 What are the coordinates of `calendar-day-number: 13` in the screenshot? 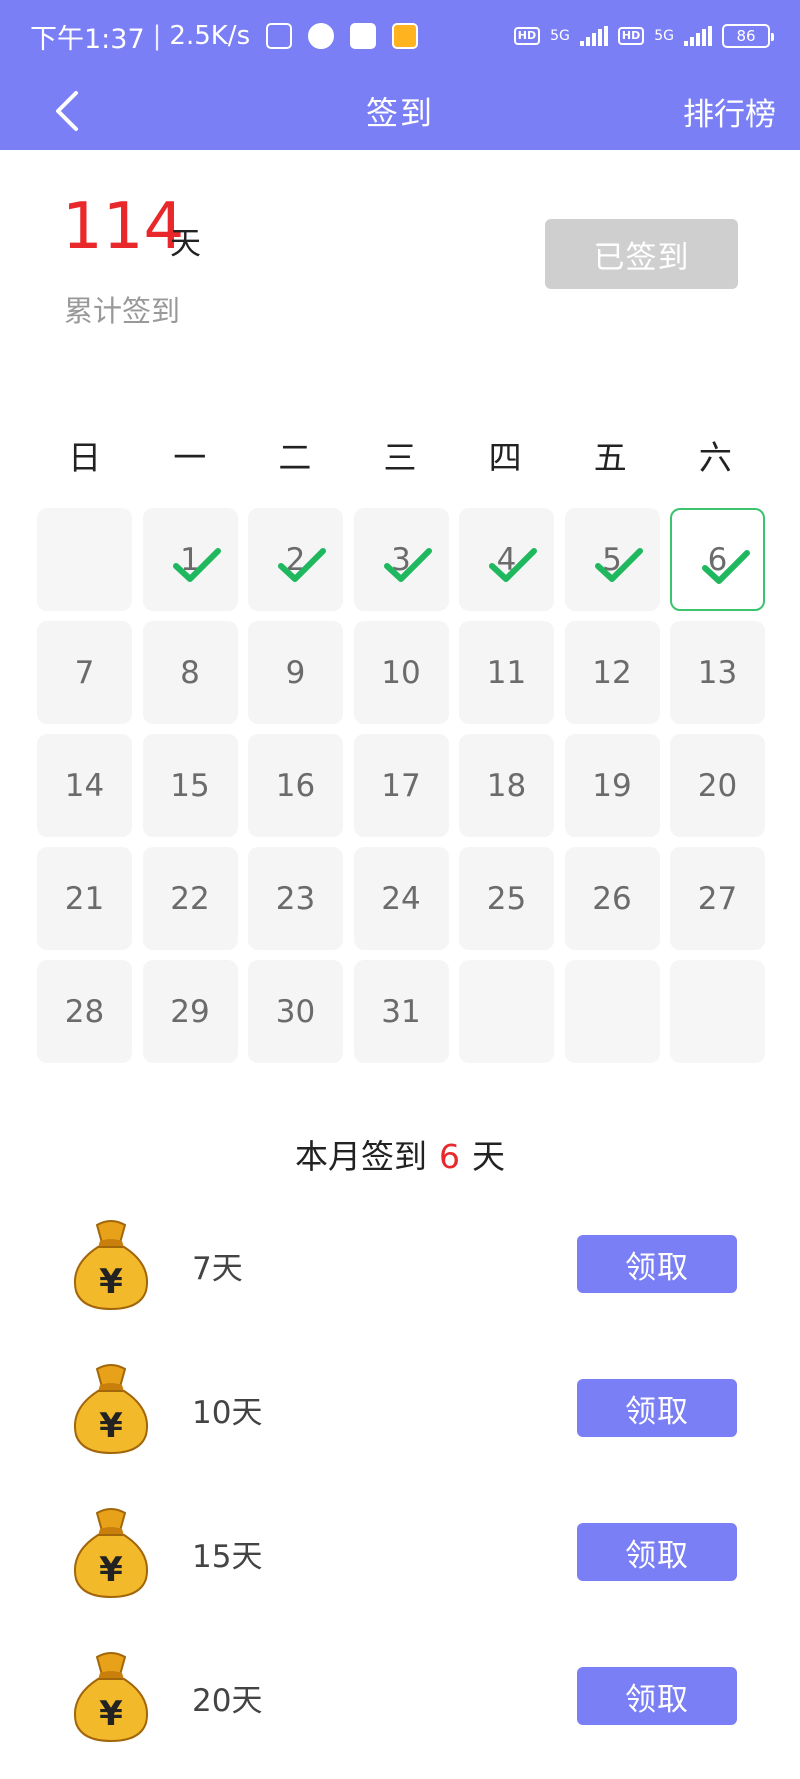 It's located at (717, 672).